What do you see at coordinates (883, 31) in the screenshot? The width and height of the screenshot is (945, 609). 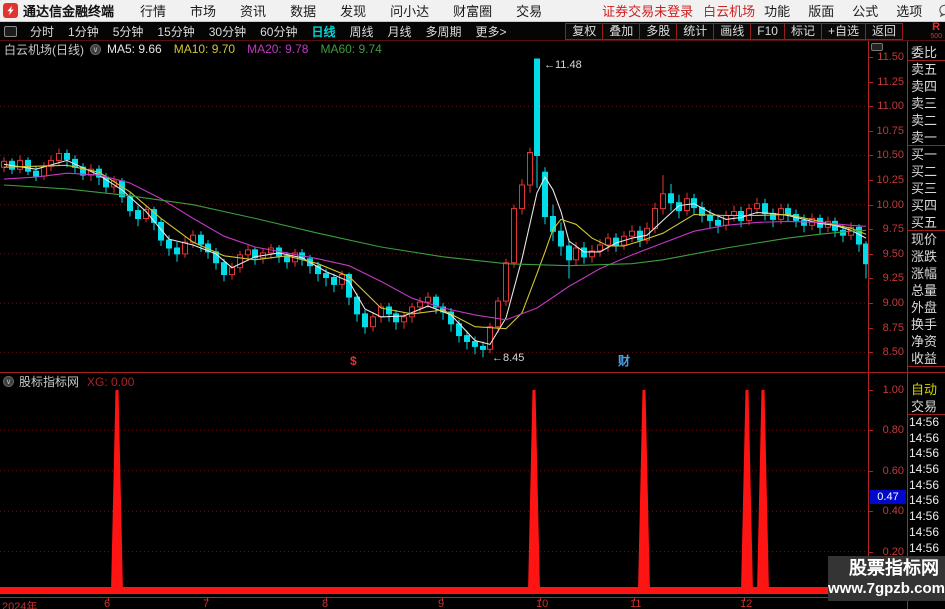 I see `toolbar-button: 返回` at bounding box center [883, 31].